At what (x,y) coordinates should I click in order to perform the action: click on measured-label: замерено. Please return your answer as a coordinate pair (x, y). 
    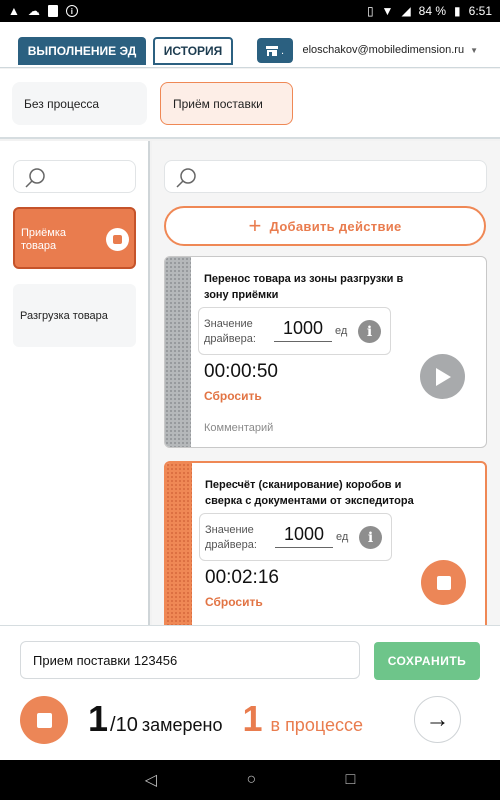
    Looking at the image, I should click on (182, 725).